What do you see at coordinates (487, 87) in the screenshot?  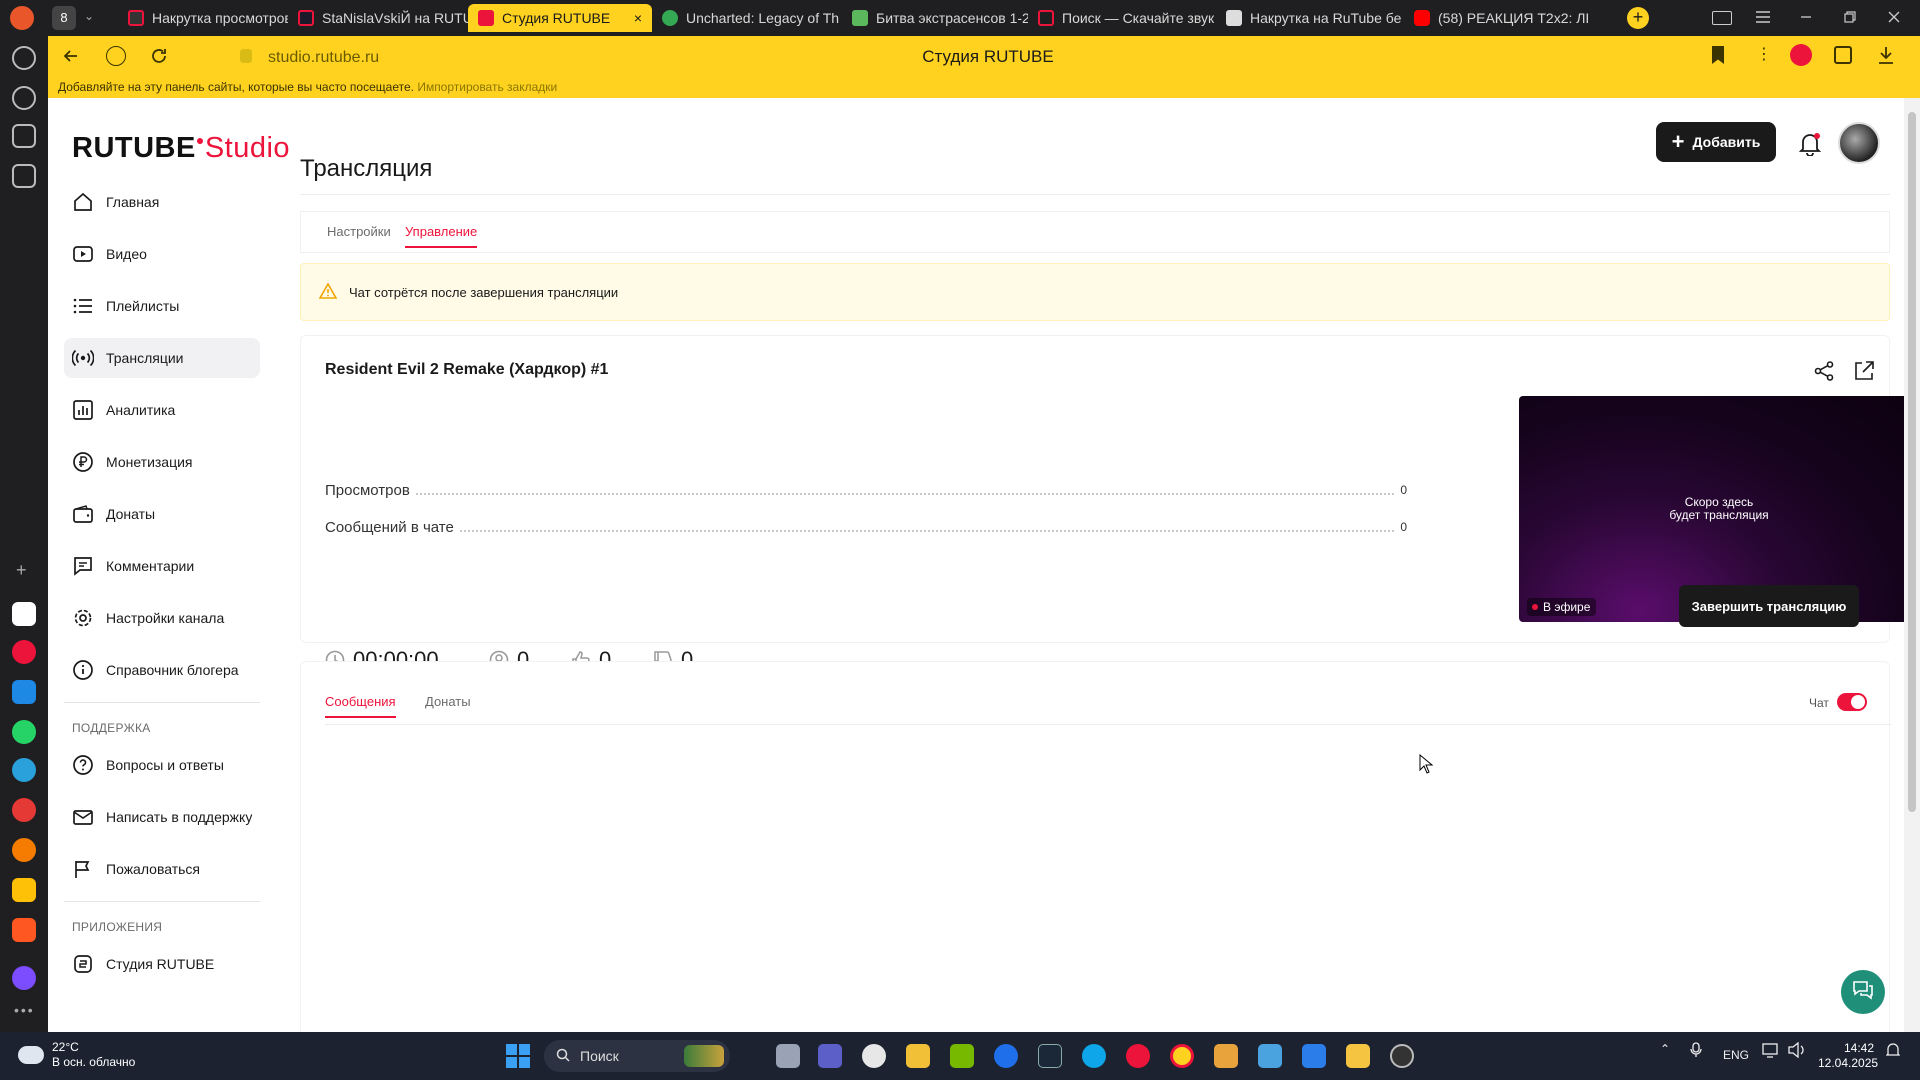 I see `import-bookmarks-link: Импортировать закладки` at bounding box center [487, 87].